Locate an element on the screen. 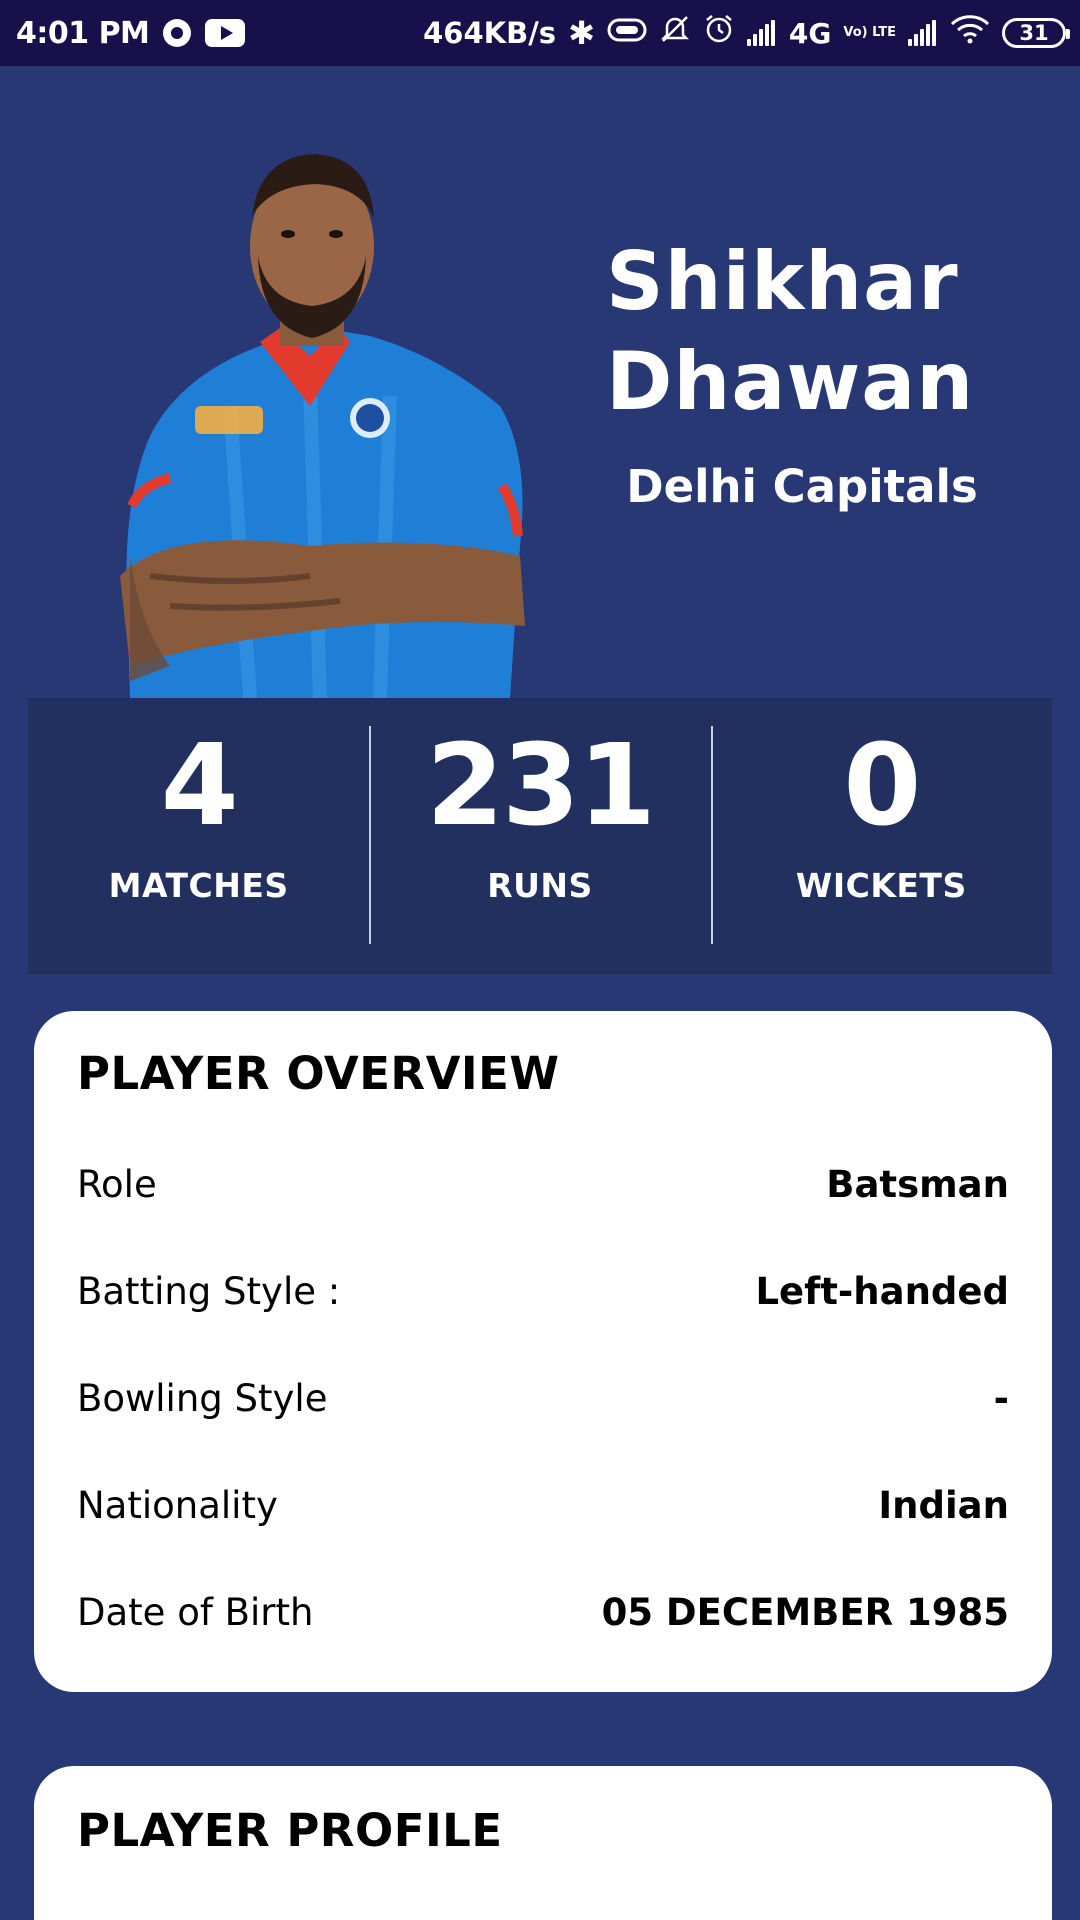  overview-value: Batsman is located at coordinates (917, 1184).